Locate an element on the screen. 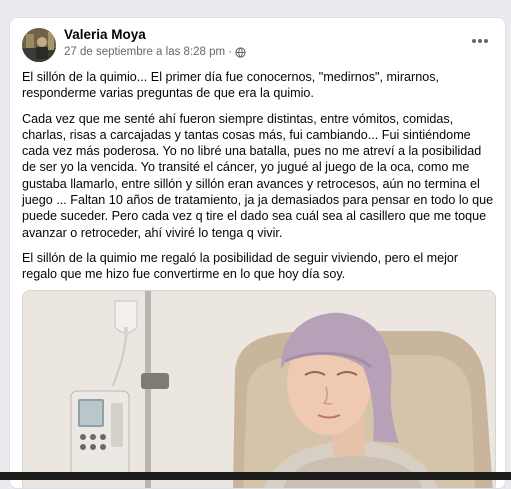 The height and width of the screenshot is (489, 511). more-options-icon is located at coordinates (480, 41).